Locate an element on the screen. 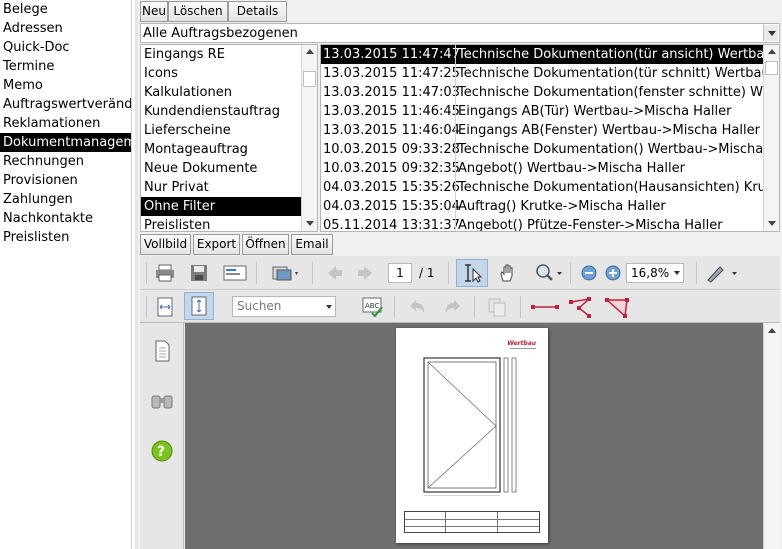 The height and width of the screenshot is (549, 782). polyline-tool-icon is located at coordinates (581, 307).